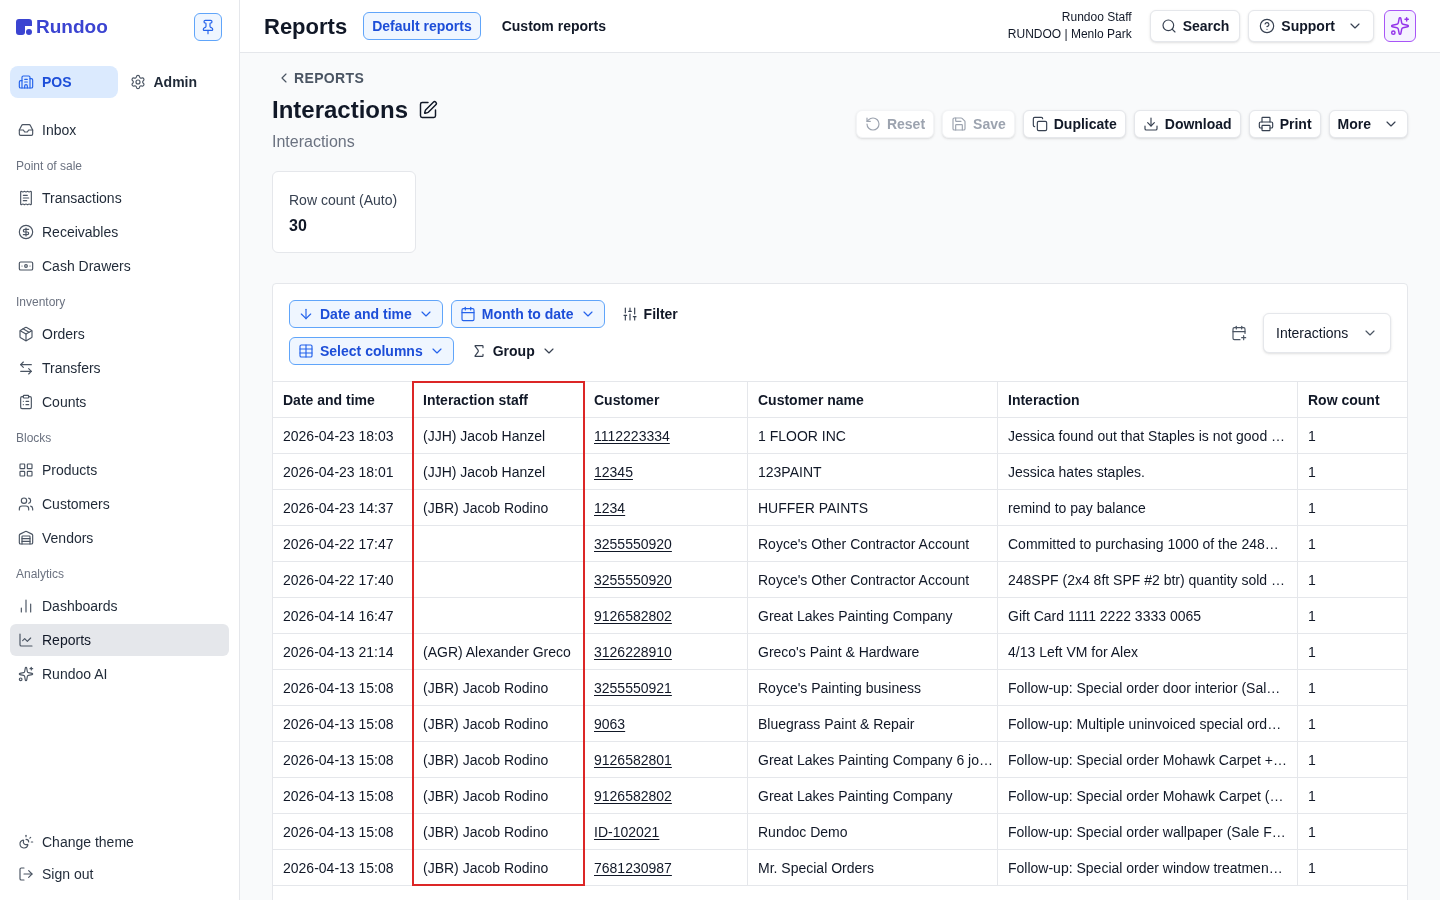 Image resolution: width=1440 pixels, height=900 pixels. What do you see at coordinates (1074, 124) in the screenshot?
I see `duplicate-button: Duplicate` at bounding box center [1074, 124].